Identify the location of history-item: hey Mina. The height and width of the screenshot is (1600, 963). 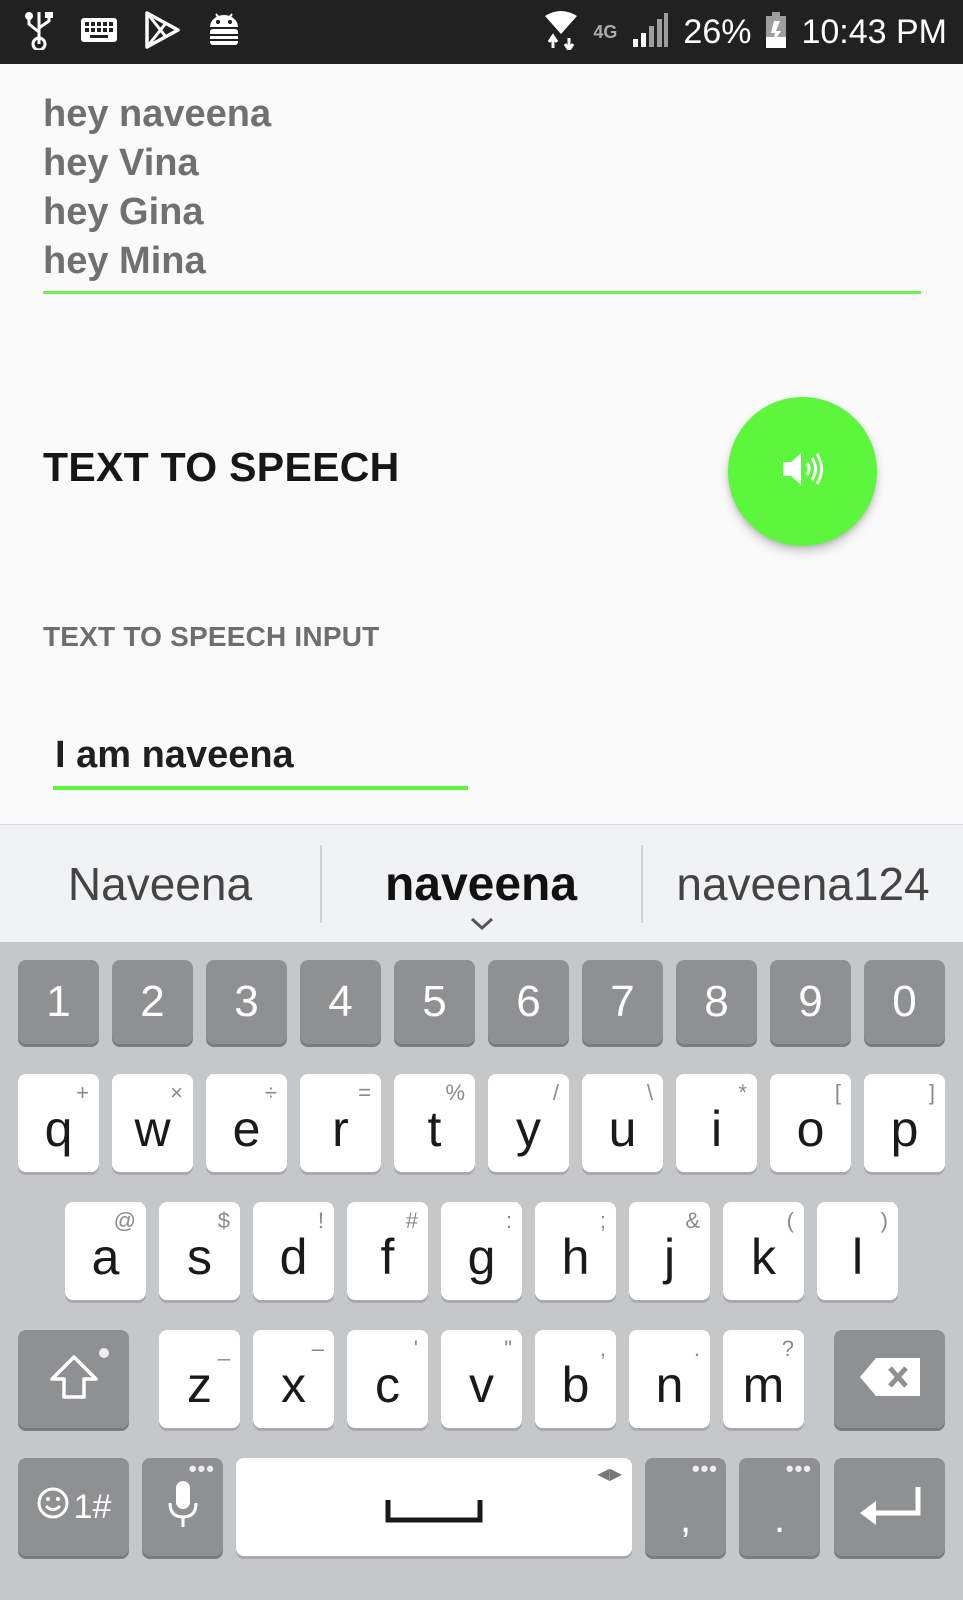
(124, 261).